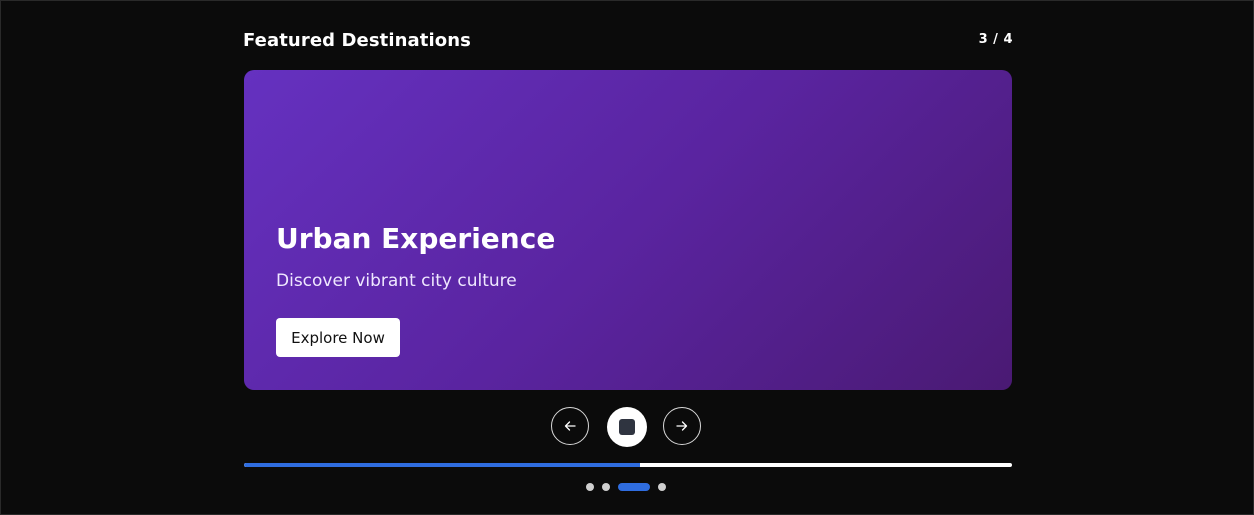 This screenshot has height=515, width=1254. I want to click on carousel-title: Featured Destinations, so click(357, 40).